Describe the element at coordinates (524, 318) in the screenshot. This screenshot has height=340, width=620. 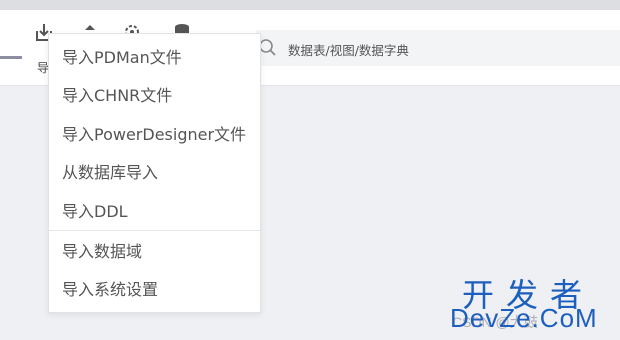
I see `watermark-title-en: DevZe.CoM` at that location.